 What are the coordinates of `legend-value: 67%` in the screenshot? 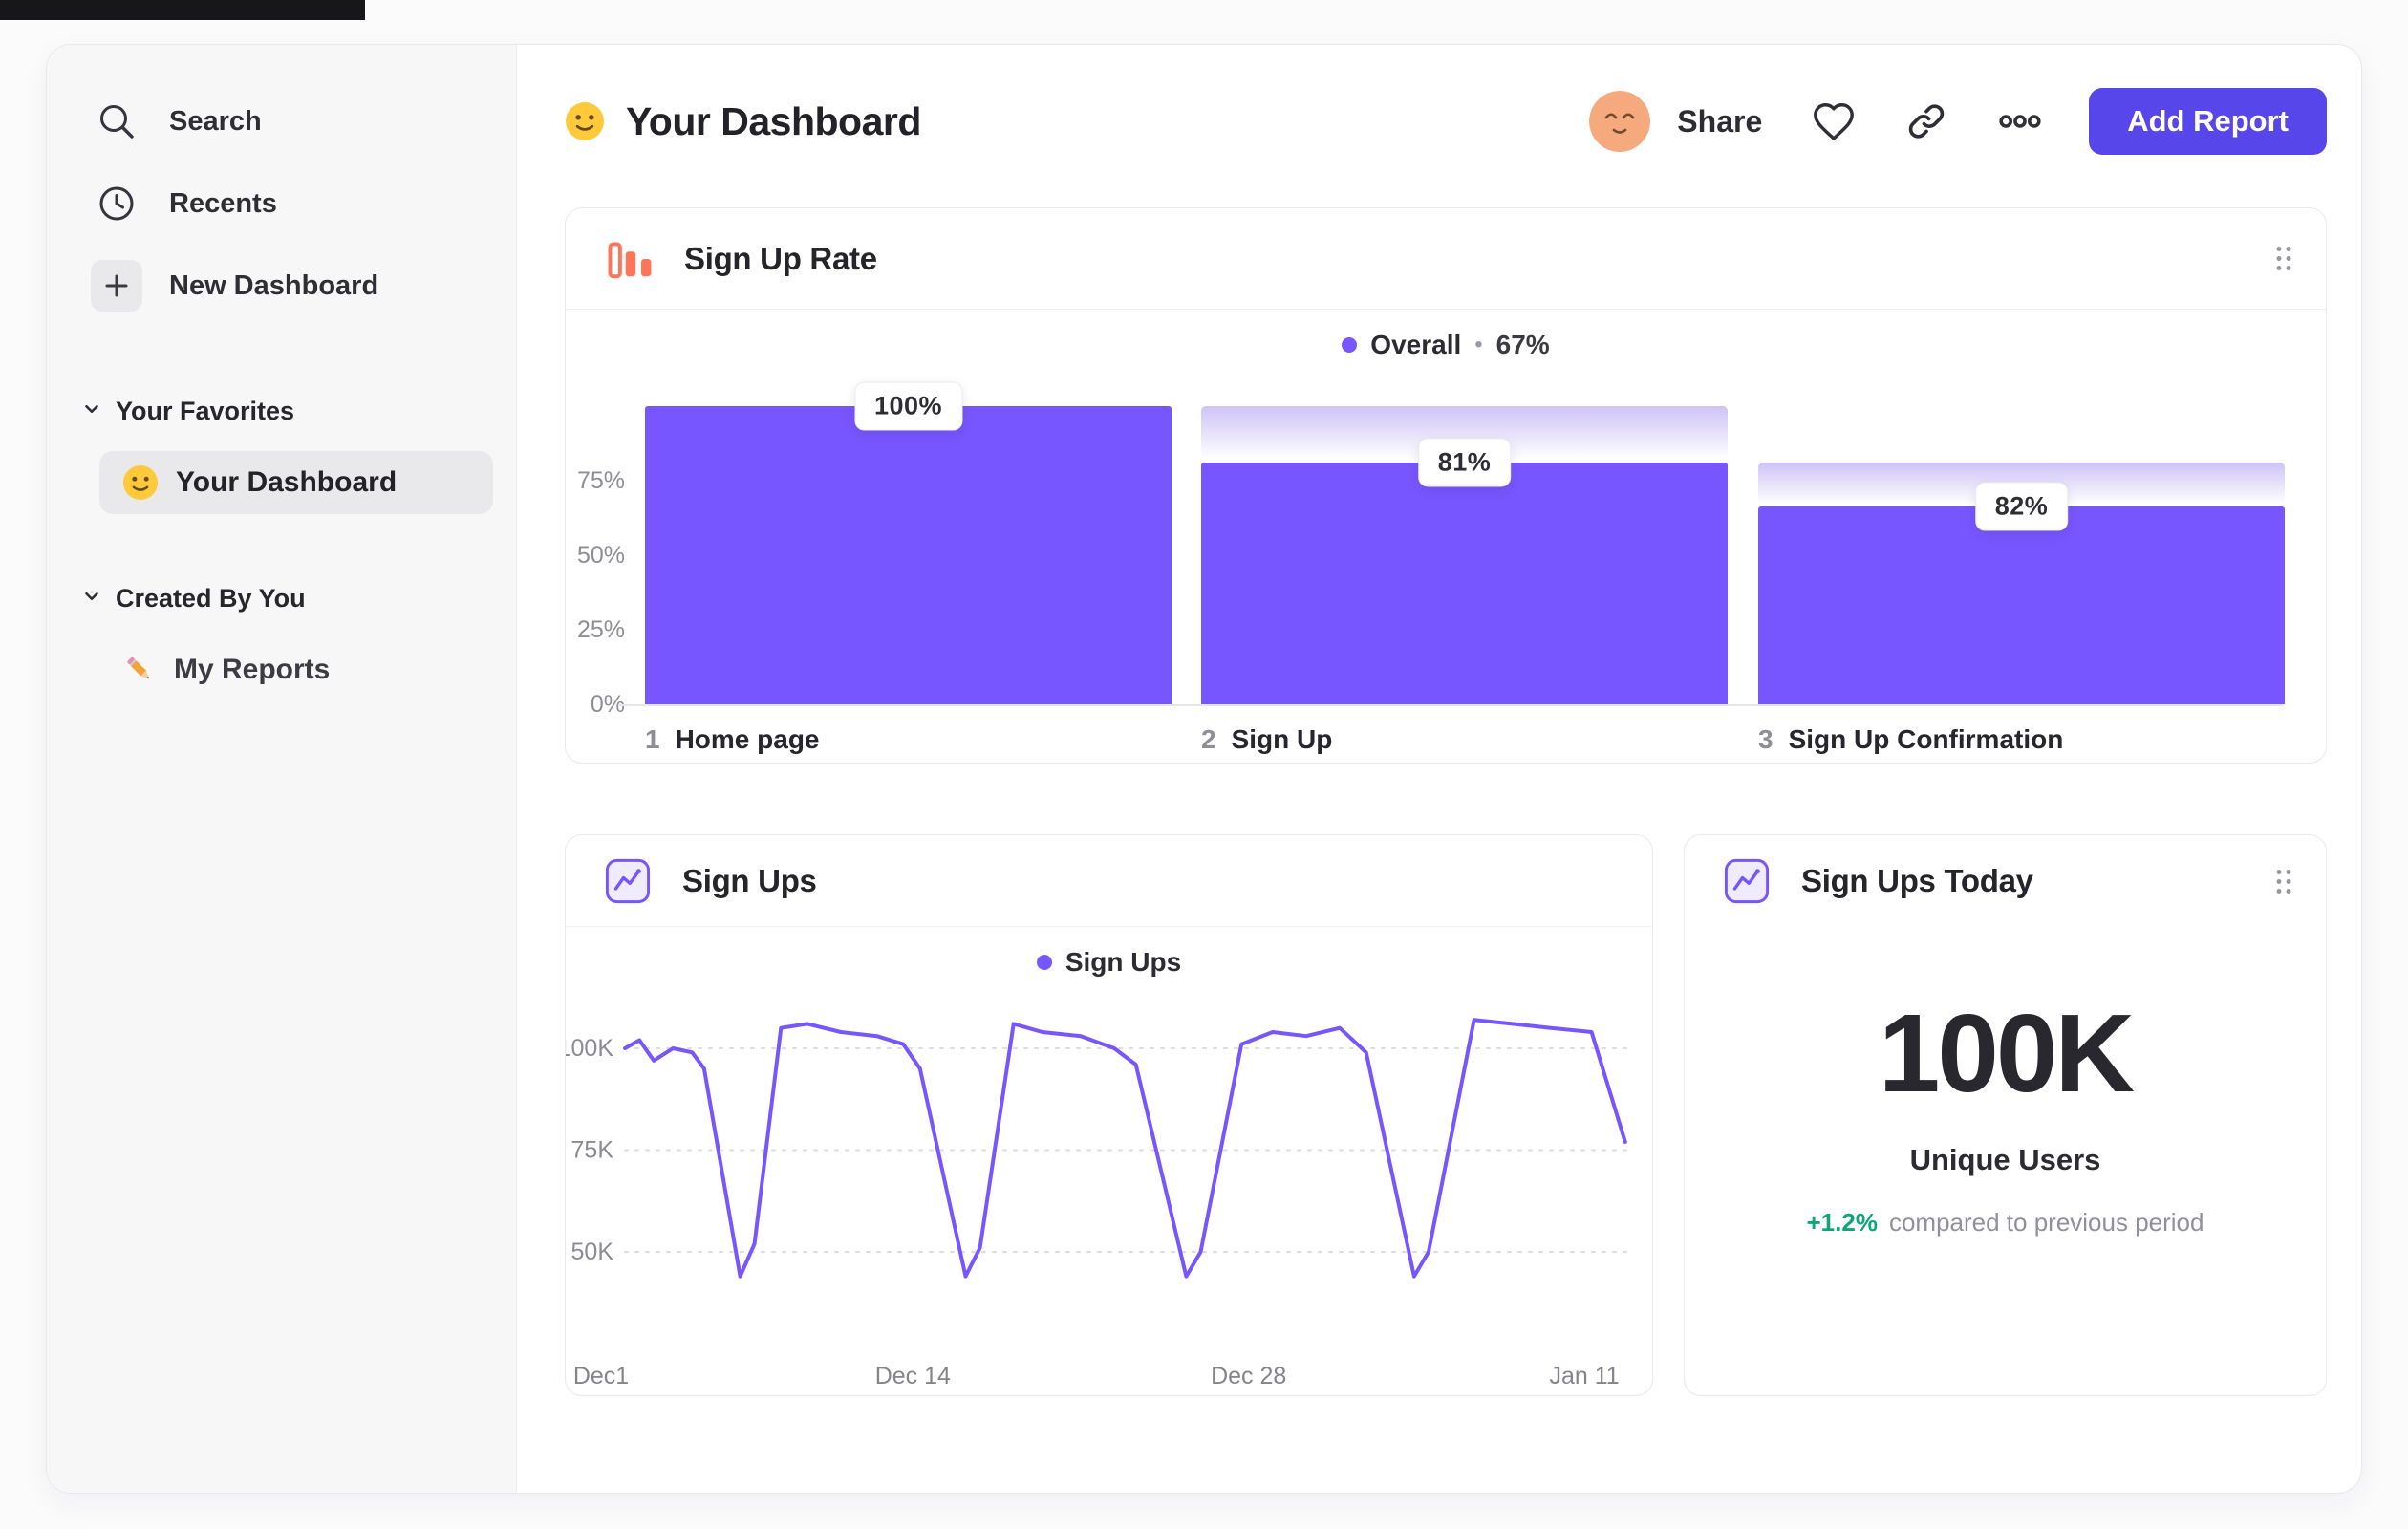 It's located at (1523, 344).